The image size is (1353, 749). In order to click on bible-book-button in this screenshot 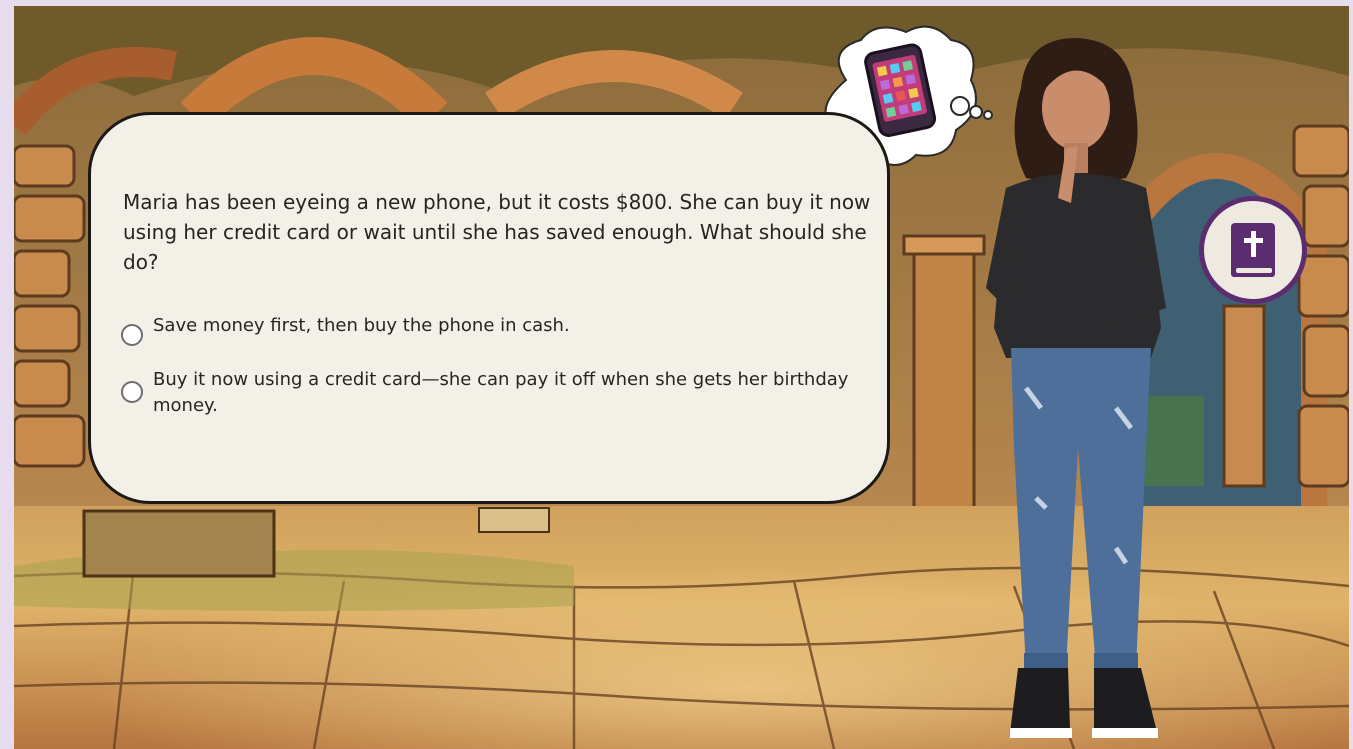, I will do `click(1253, 250)`.